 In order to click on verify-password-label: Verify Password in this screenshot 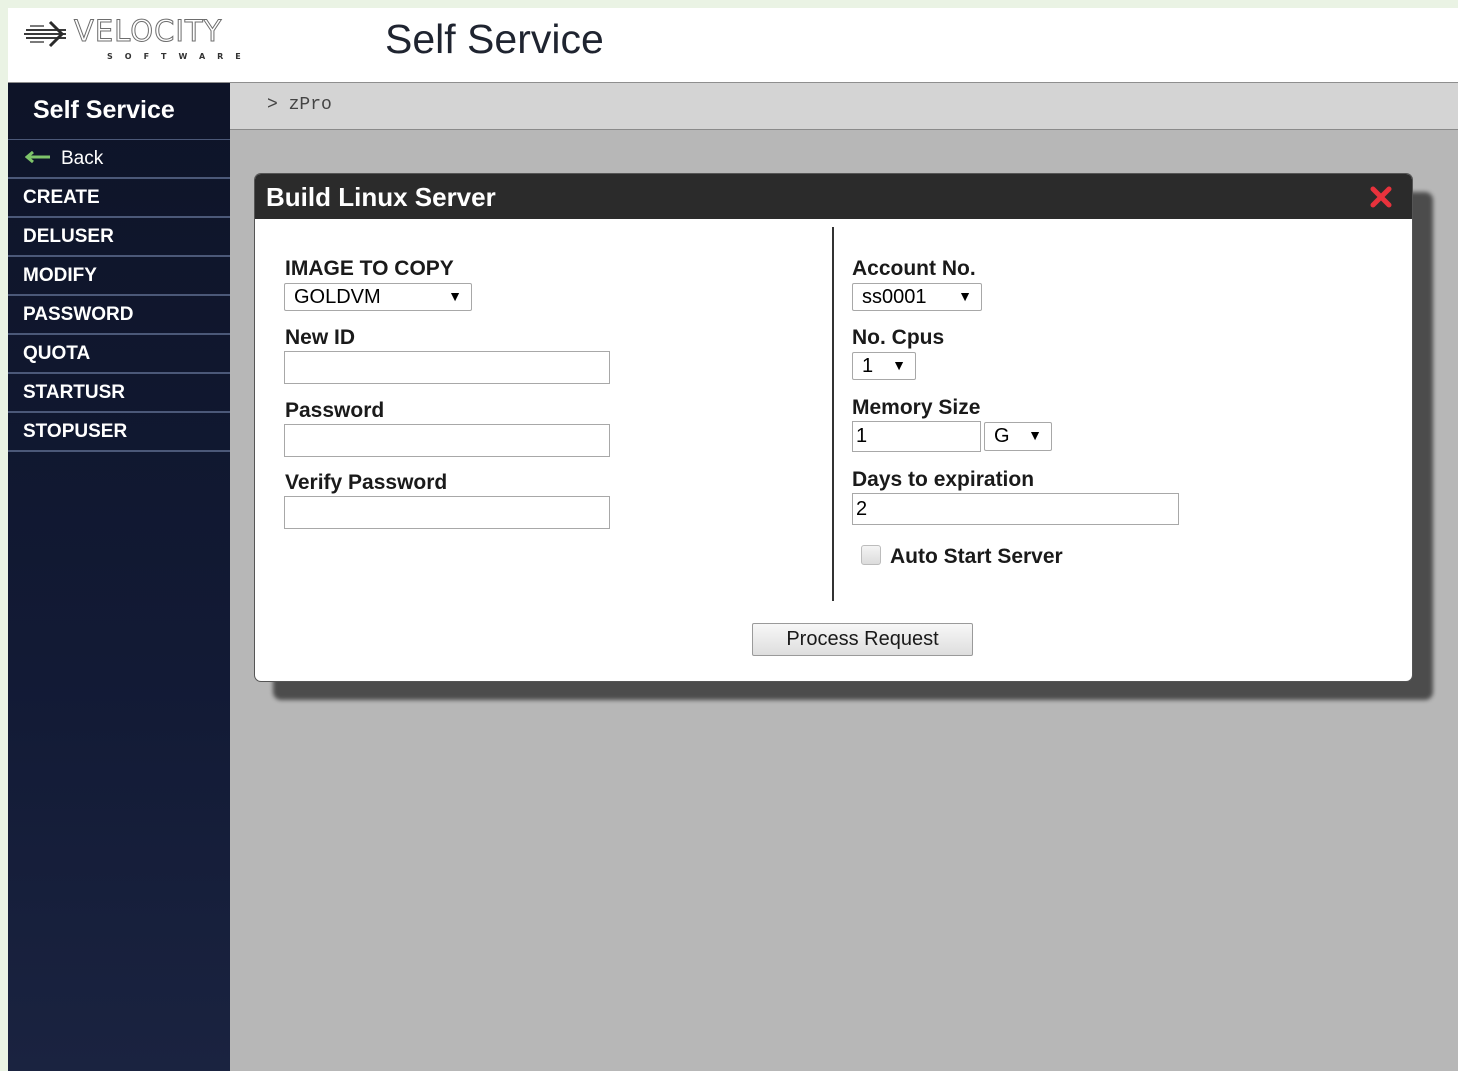, I will do `click(366, 482)`.